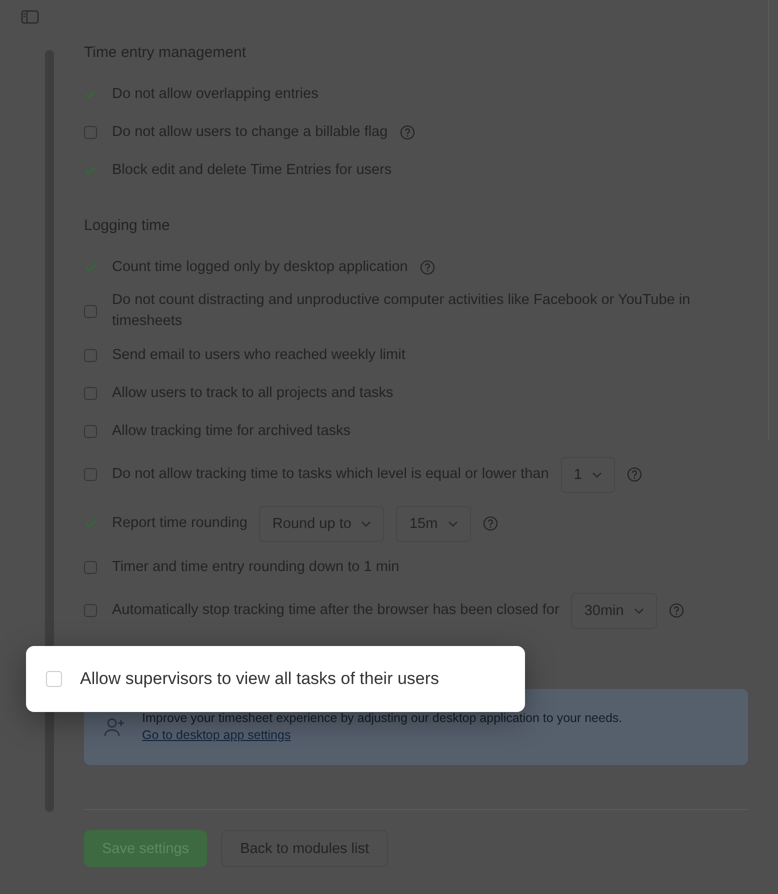 The width and height of the screenshot is (778, 894). Describe the element at coordinates (260, 679) in the screenshot. I see `option-label: Allow supervisors to view all tasks of their users` at that location.